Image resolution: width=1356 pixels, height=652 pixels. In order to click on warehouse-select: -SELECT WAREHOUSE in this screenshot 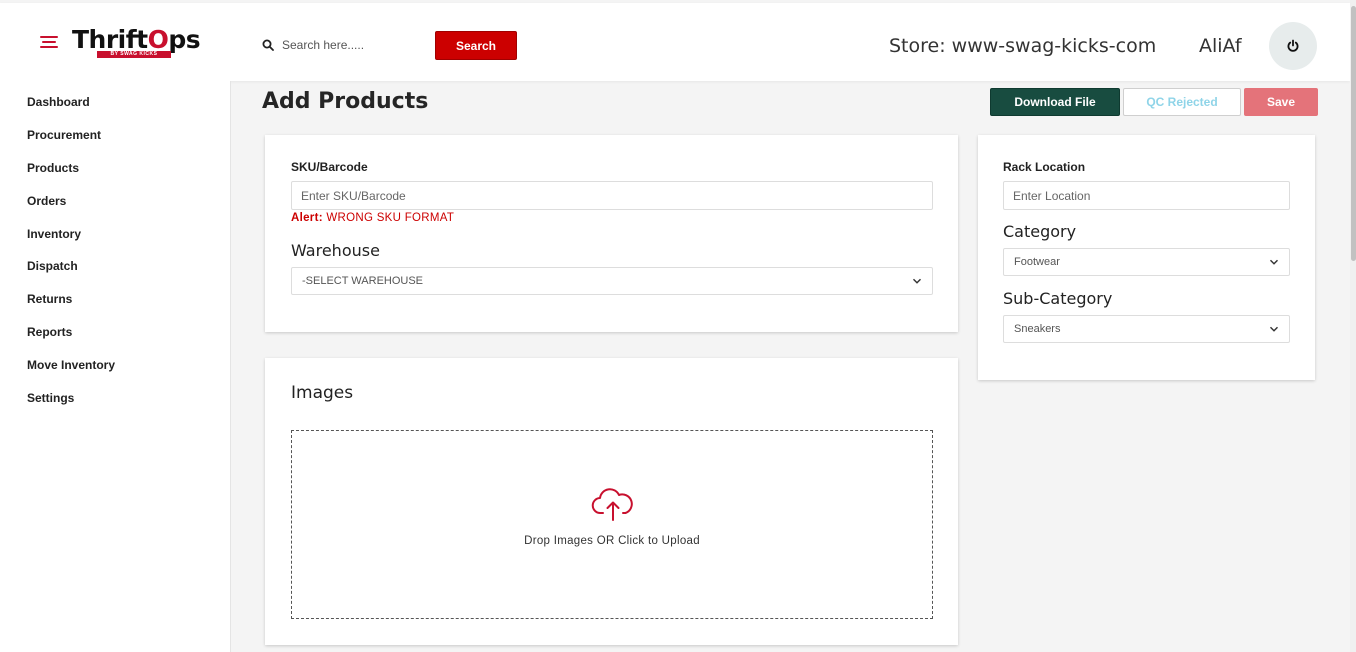, I will do `click(612, 281)`.